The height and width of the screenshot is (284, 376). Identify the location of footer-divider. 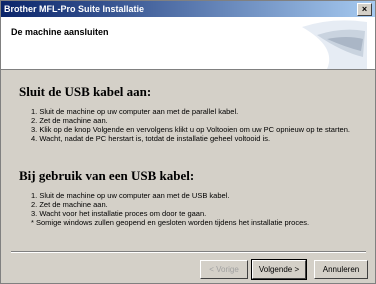
(188, 252).